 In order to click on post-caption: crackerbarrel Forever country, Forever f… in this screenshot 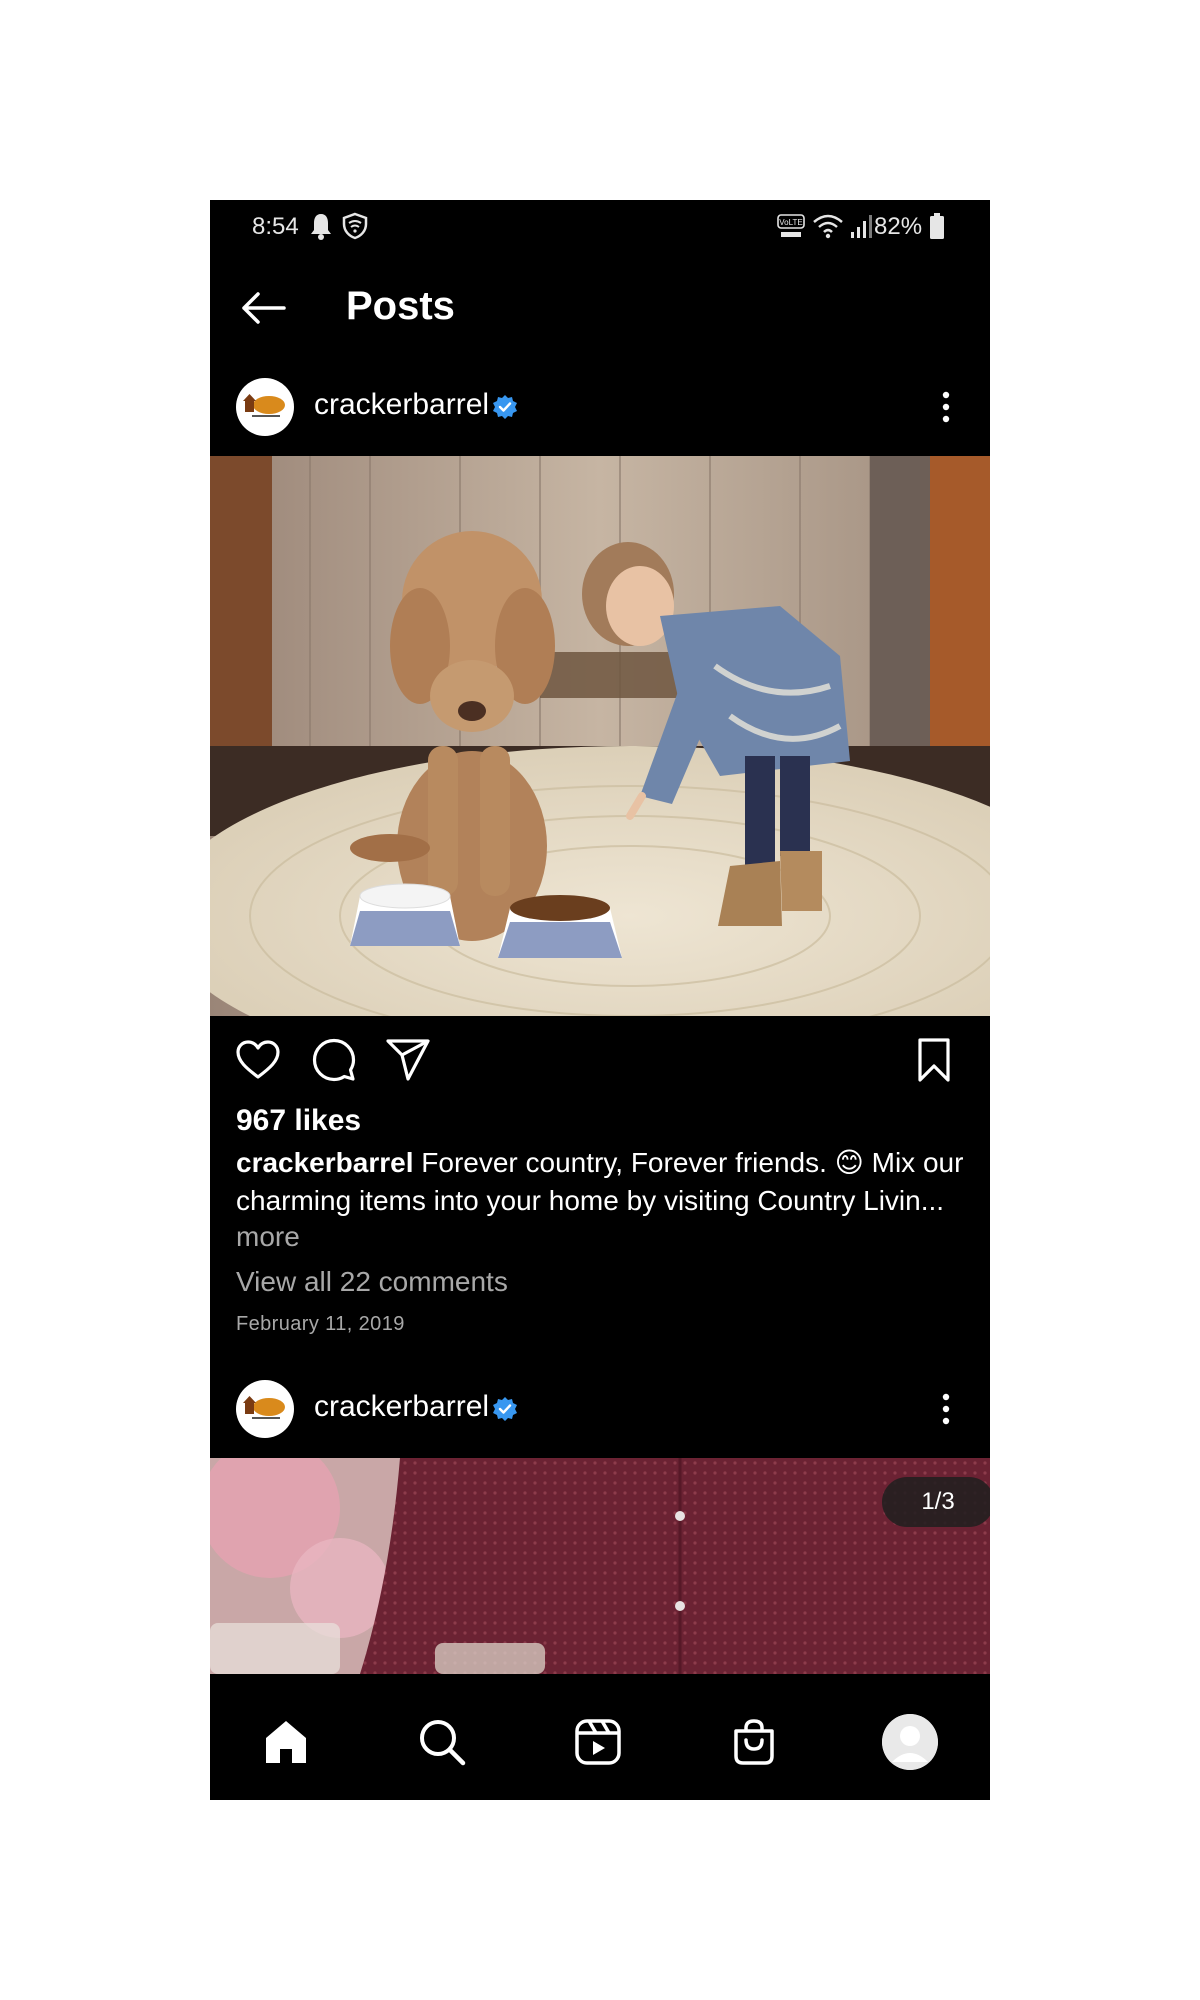, I will do `click(601, 1182)`.